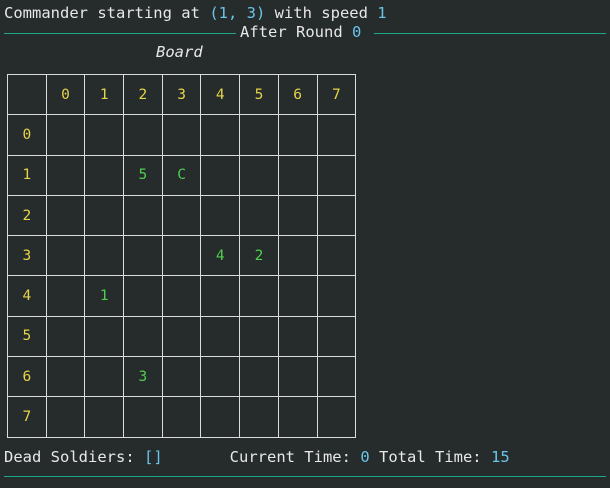  I want to click on total-time-label: Total Time:, so click(430, 457).